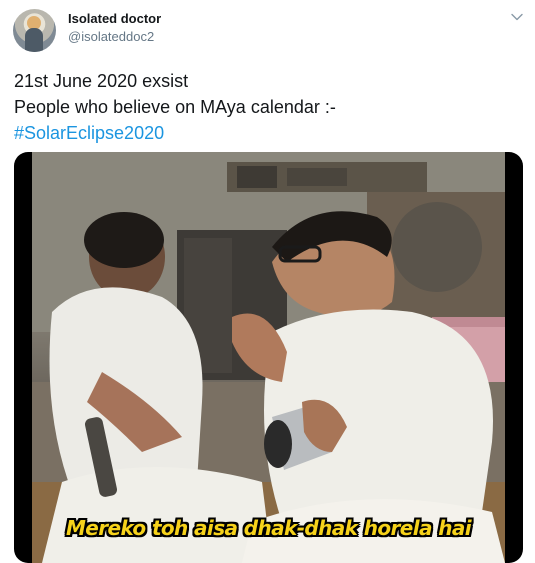 The width and height of the screenshot is (535, 563). I want to click on author-handle: @isolateddoc2, so click(111, 36).